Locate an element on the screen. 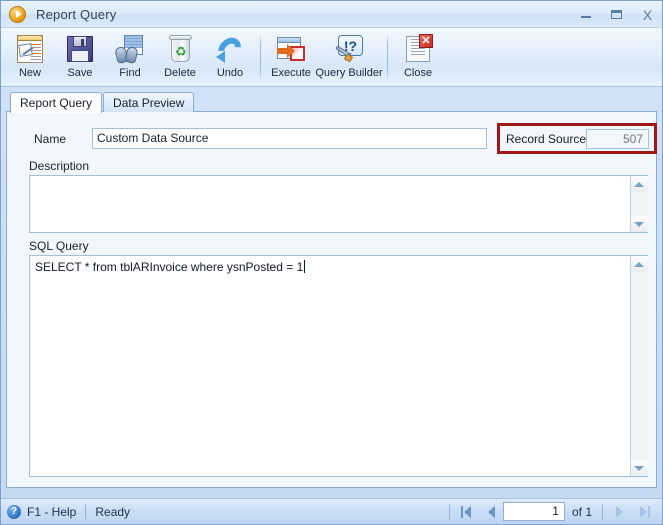 The height and width of the screenshot is (525, 663). text-caret is located at coordinates (305, 266).